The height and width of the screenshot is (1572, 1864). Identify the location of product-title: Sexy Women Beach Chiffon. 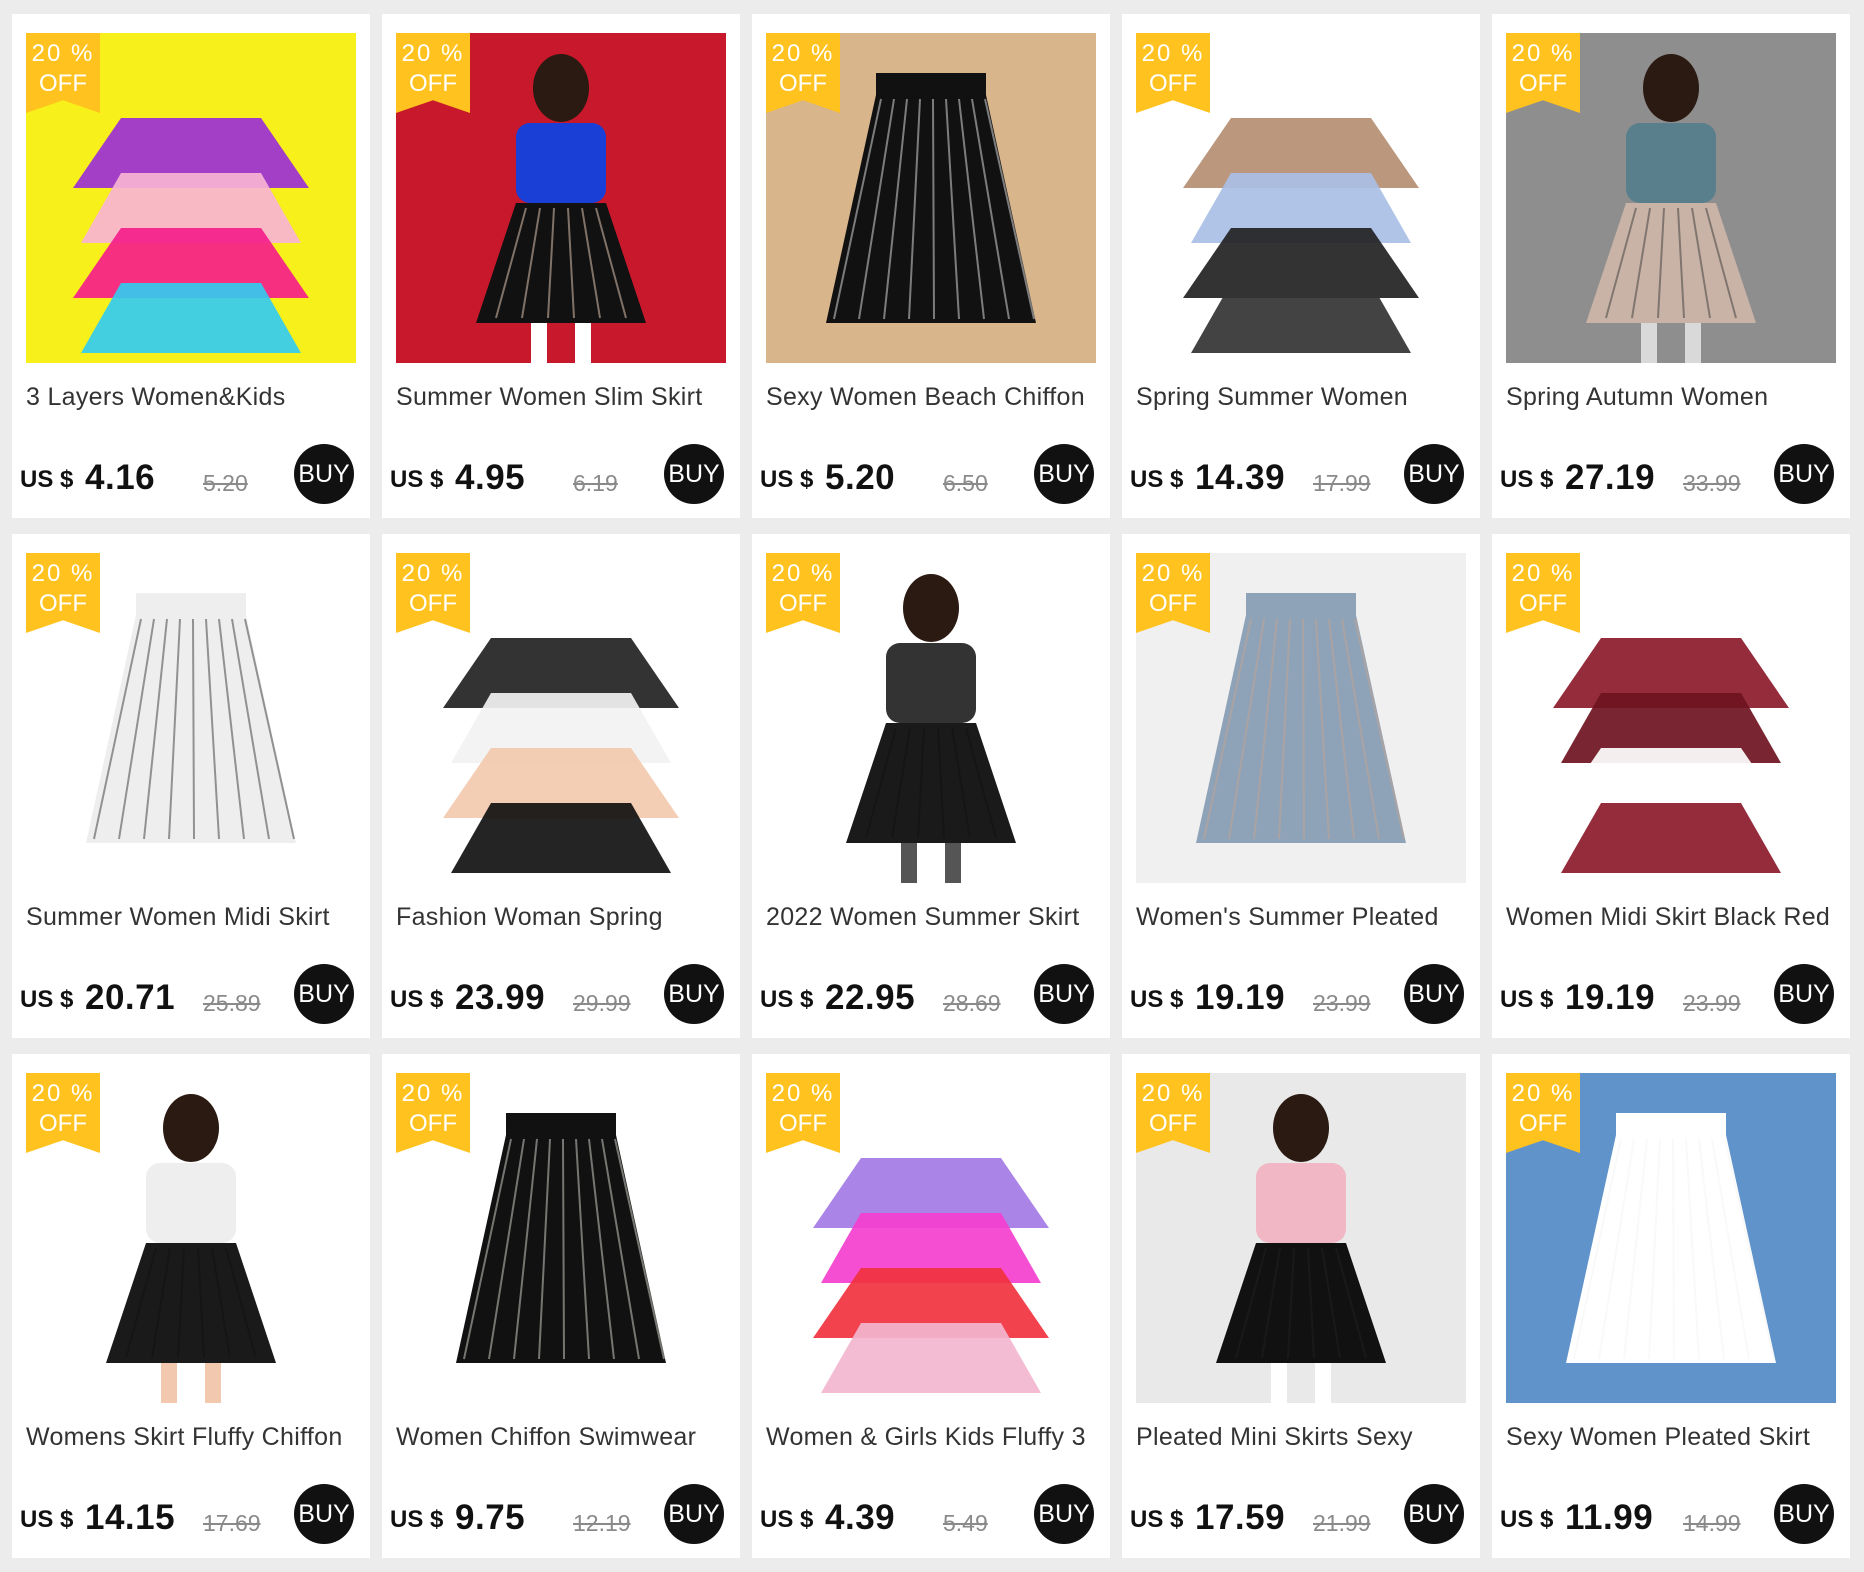
(934, 397).